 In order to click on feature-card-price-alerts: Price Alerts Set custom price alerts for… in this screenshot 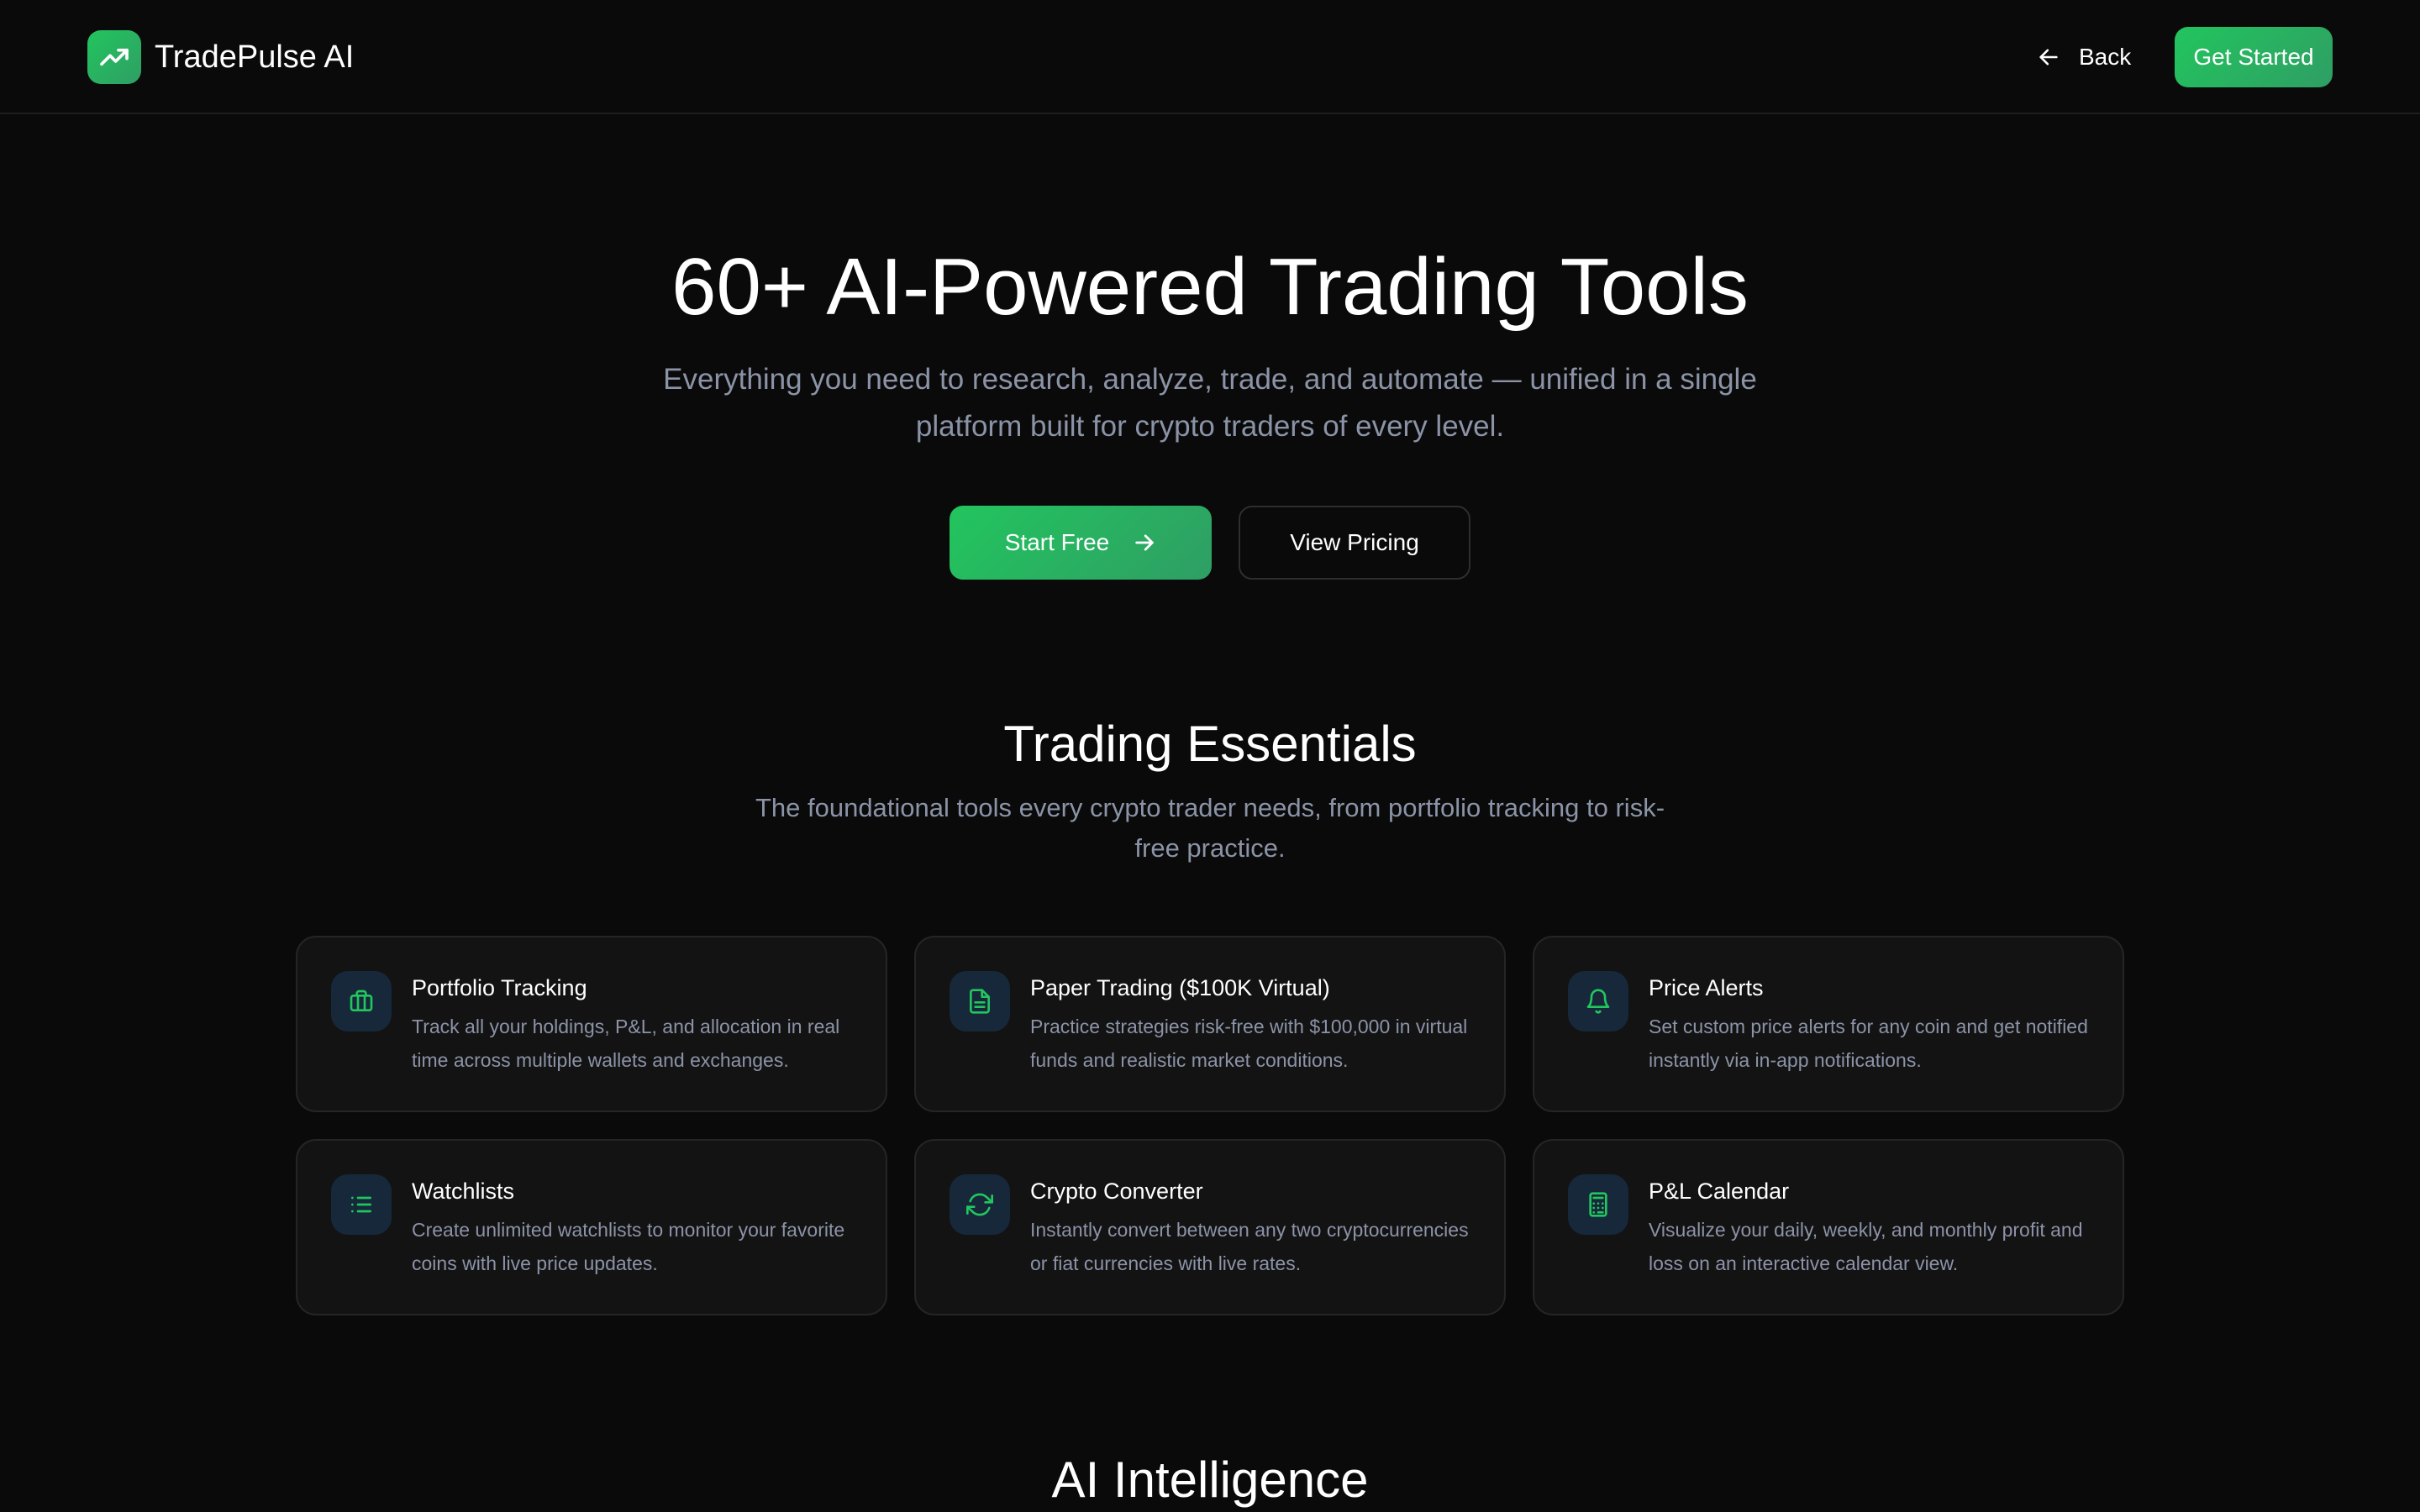, I will do `click(1828, 1024)`.